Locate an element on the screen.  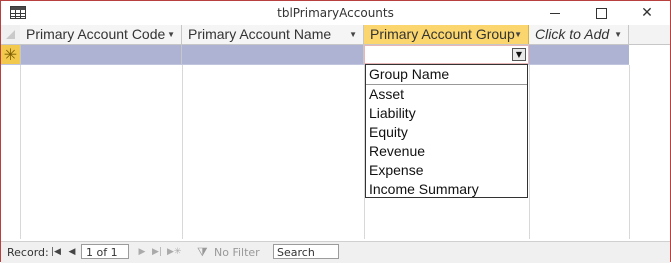
column-header-label: Click to Add is located at coordinates (572, 34).